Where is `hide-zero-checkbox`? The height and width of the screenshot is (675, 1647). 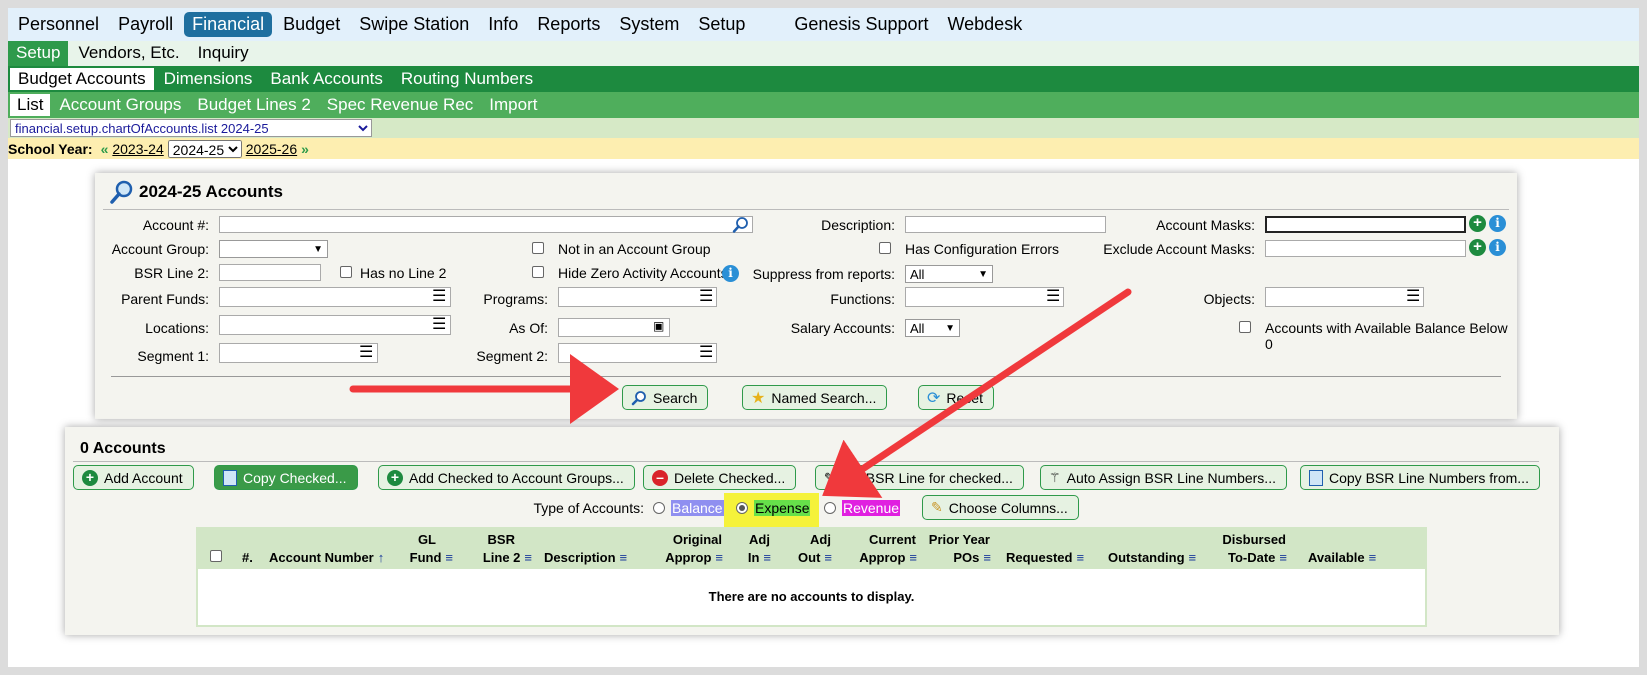
hide-zero-checkbox is located at coordinates (538, 272).